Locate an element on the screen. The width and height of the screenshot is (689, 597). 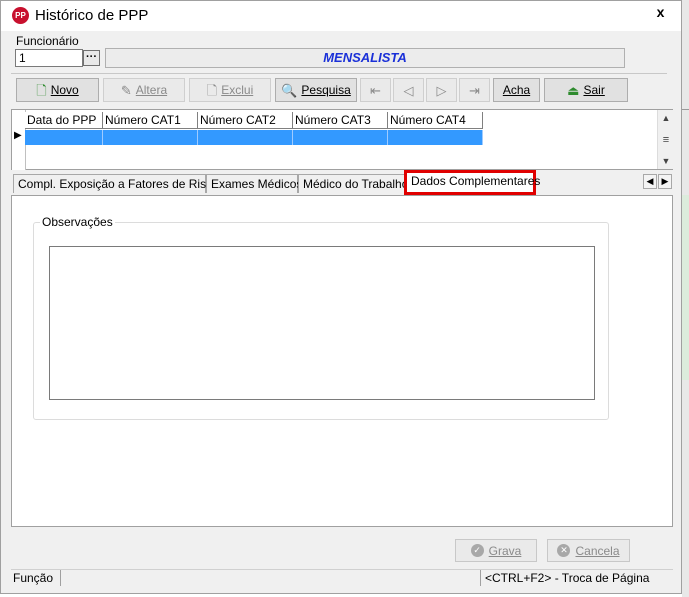
delete-document-icon: 🗋 is located at coordinates (212, 90).